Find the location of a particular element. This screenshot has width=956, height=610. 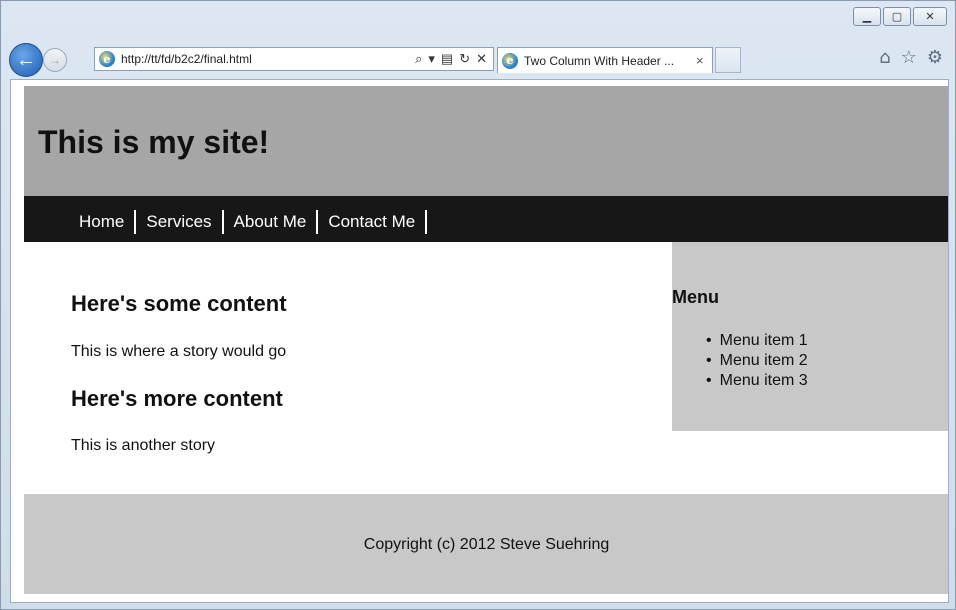

new-tab-button is located at coordinates (728, 60).